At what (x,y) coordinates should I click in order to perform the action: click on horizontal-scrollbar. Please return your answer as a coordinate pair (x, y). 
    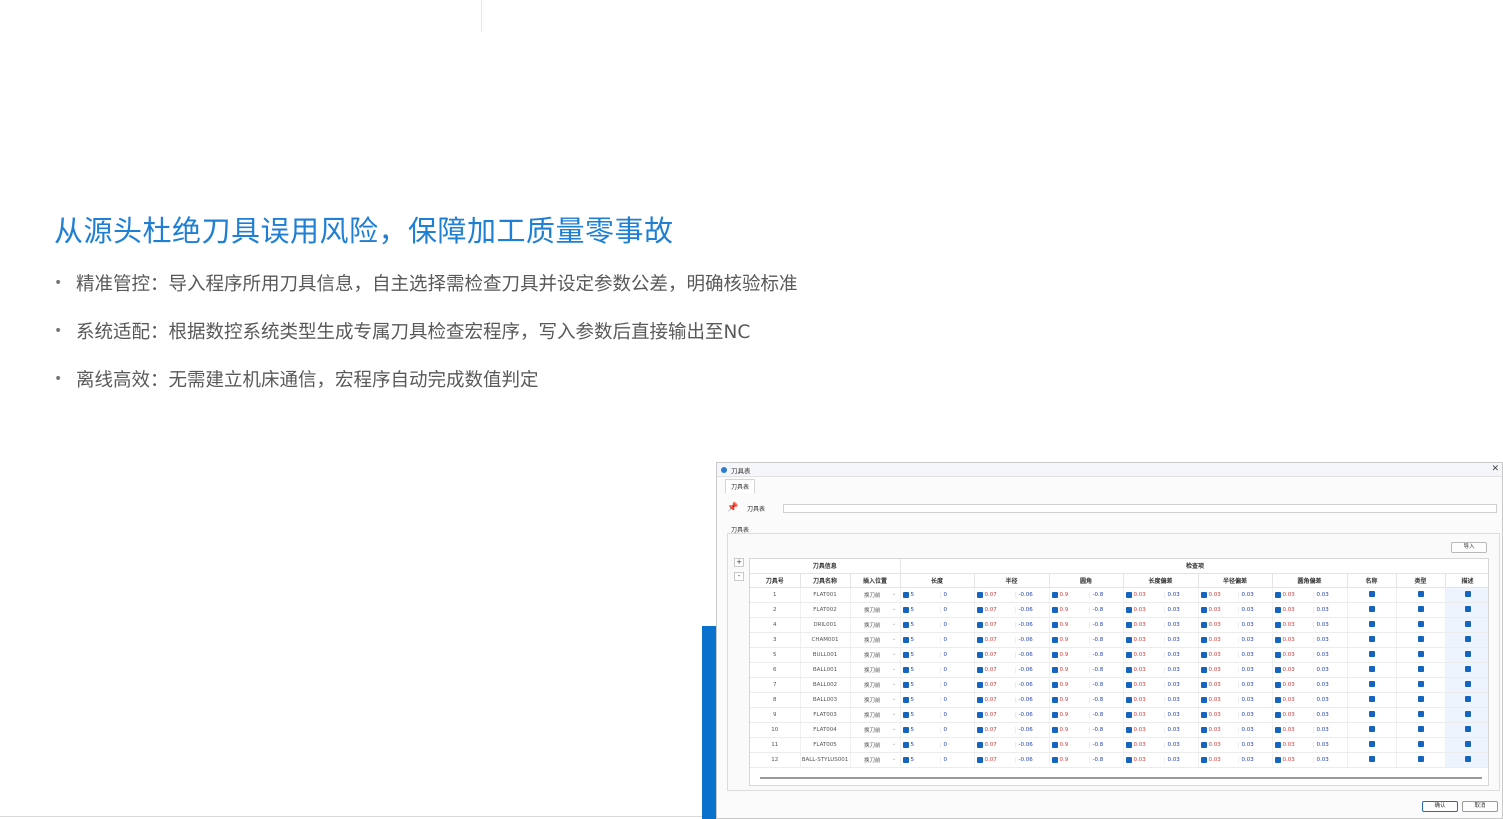
    Looking at the image, I should click on (1121, 778).